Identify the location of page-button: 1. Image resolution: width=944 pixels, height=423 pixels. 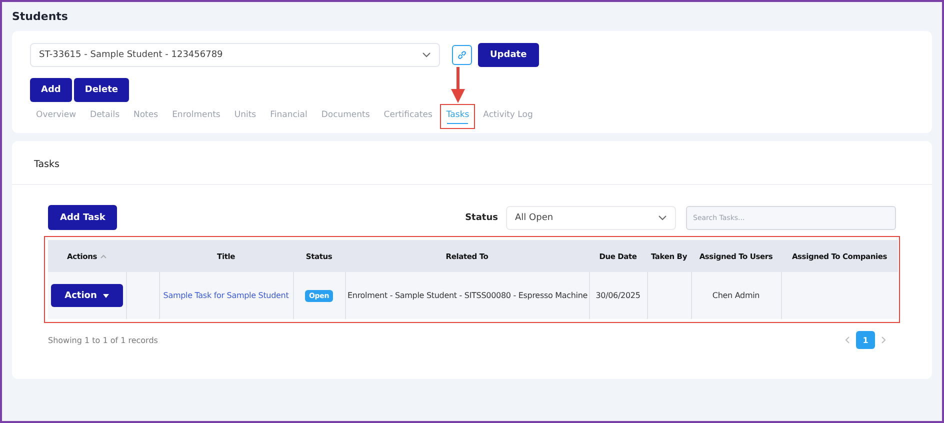
(865, 340).